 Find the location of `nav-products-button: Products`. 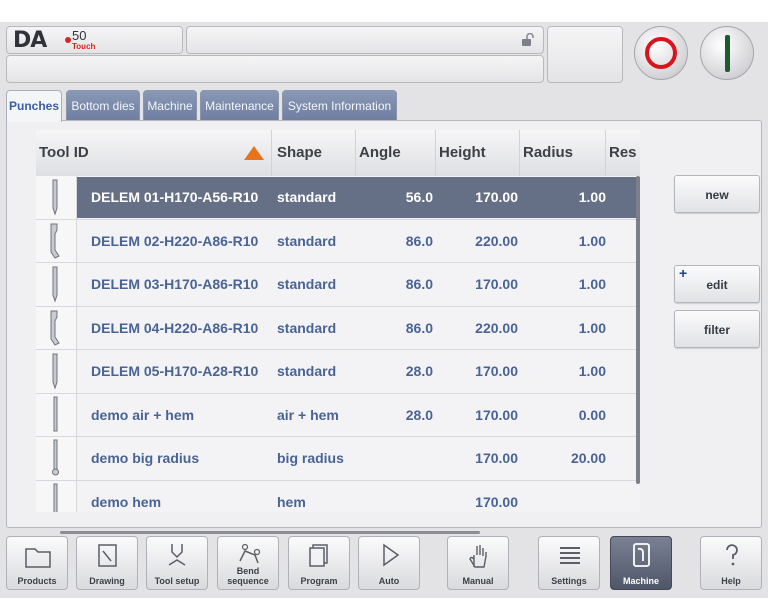

nav-products-button: Products is located at coordinates (37, 563).